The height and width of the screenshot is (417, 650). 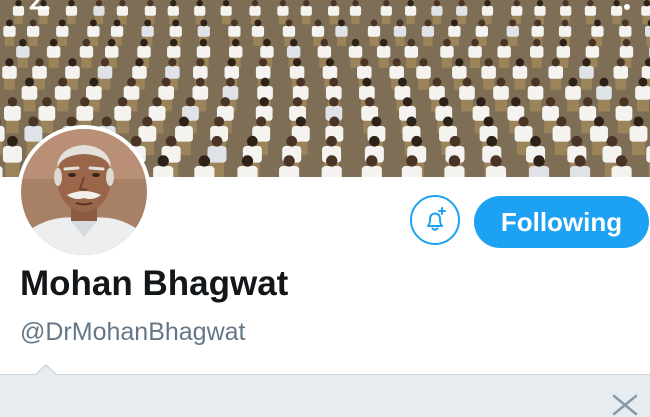 I want to click on following-button: Following, so click(x=561, y=222).